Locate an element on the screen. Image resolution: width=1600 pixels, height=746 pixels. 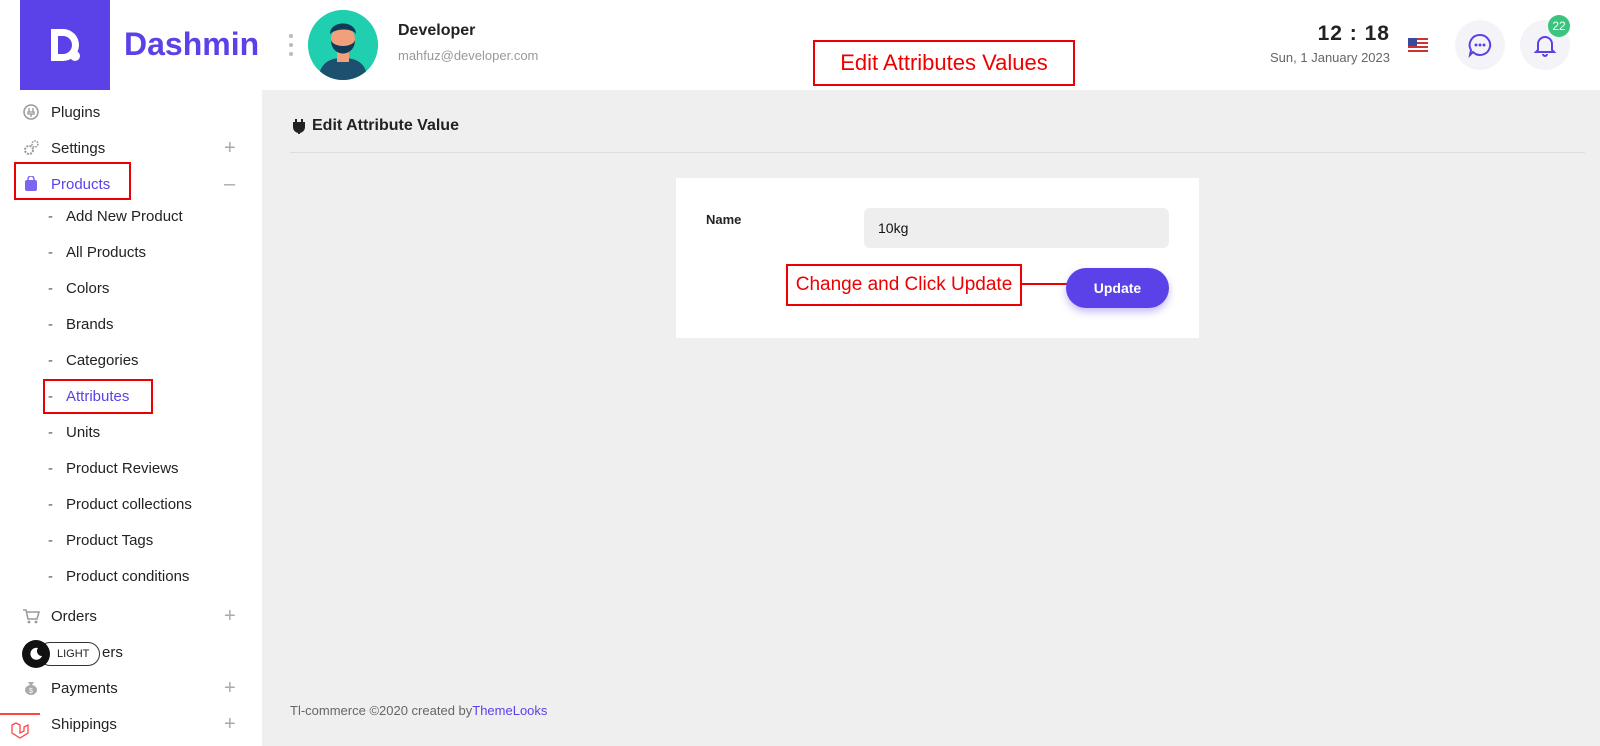
theme-toggle: LIGHT is located at coordinates (61, 654).